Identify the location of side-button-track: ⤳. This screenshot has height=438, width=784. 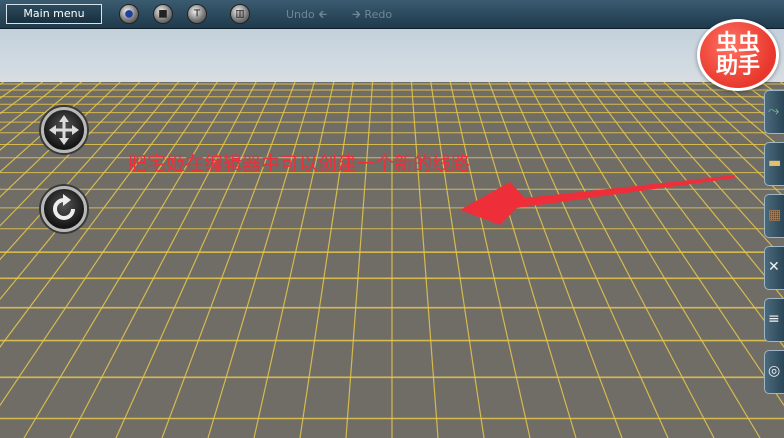
(774, 112).